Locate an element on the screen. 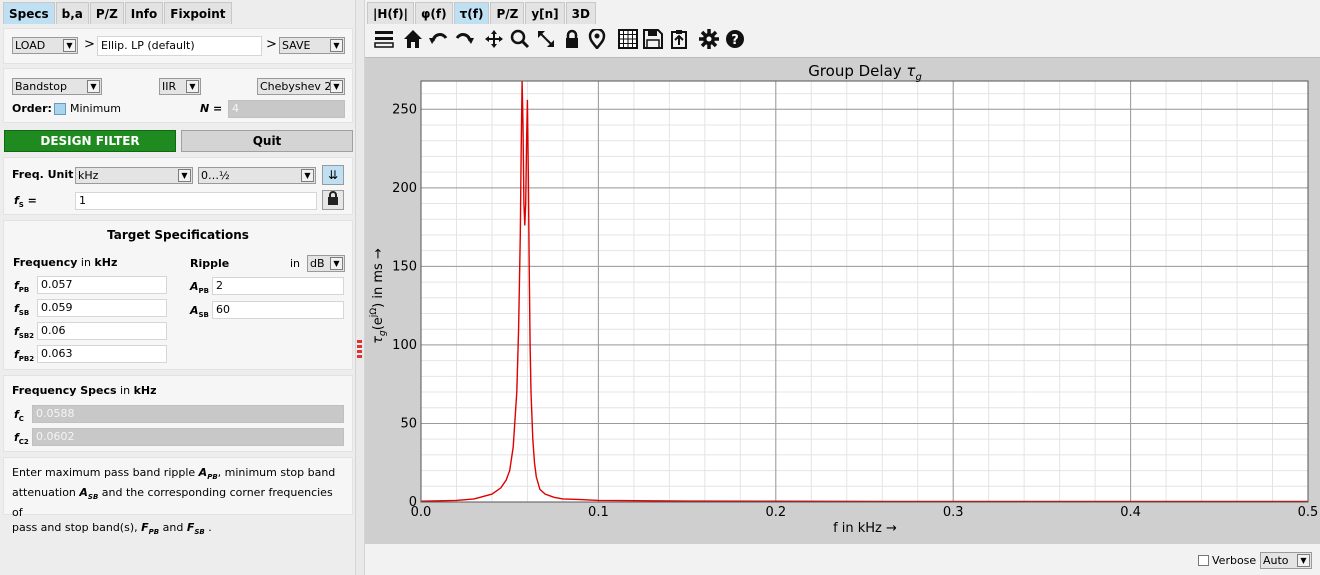 This screenshot has width=1320, height=575. y-axis-exp: jΩ is located at coordinates (374, 313).